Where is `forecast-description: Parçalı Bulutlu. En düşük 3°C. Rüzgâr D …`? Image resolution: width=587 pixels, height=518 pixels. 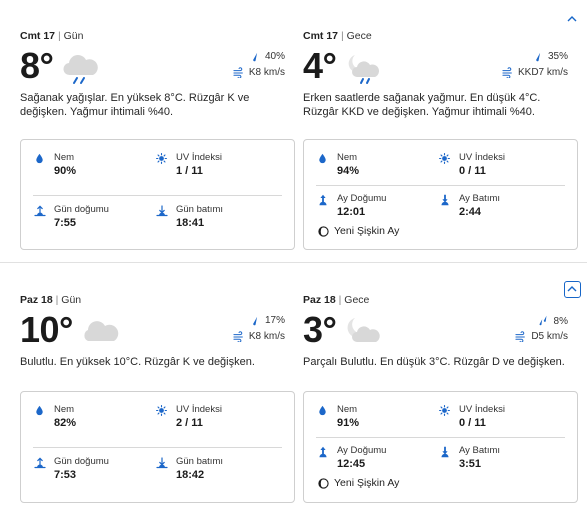 forecast-description: Parçalı Bulutlu. En düşük 3°C. Rüzgâr D … is located at coordinates (434, 362).